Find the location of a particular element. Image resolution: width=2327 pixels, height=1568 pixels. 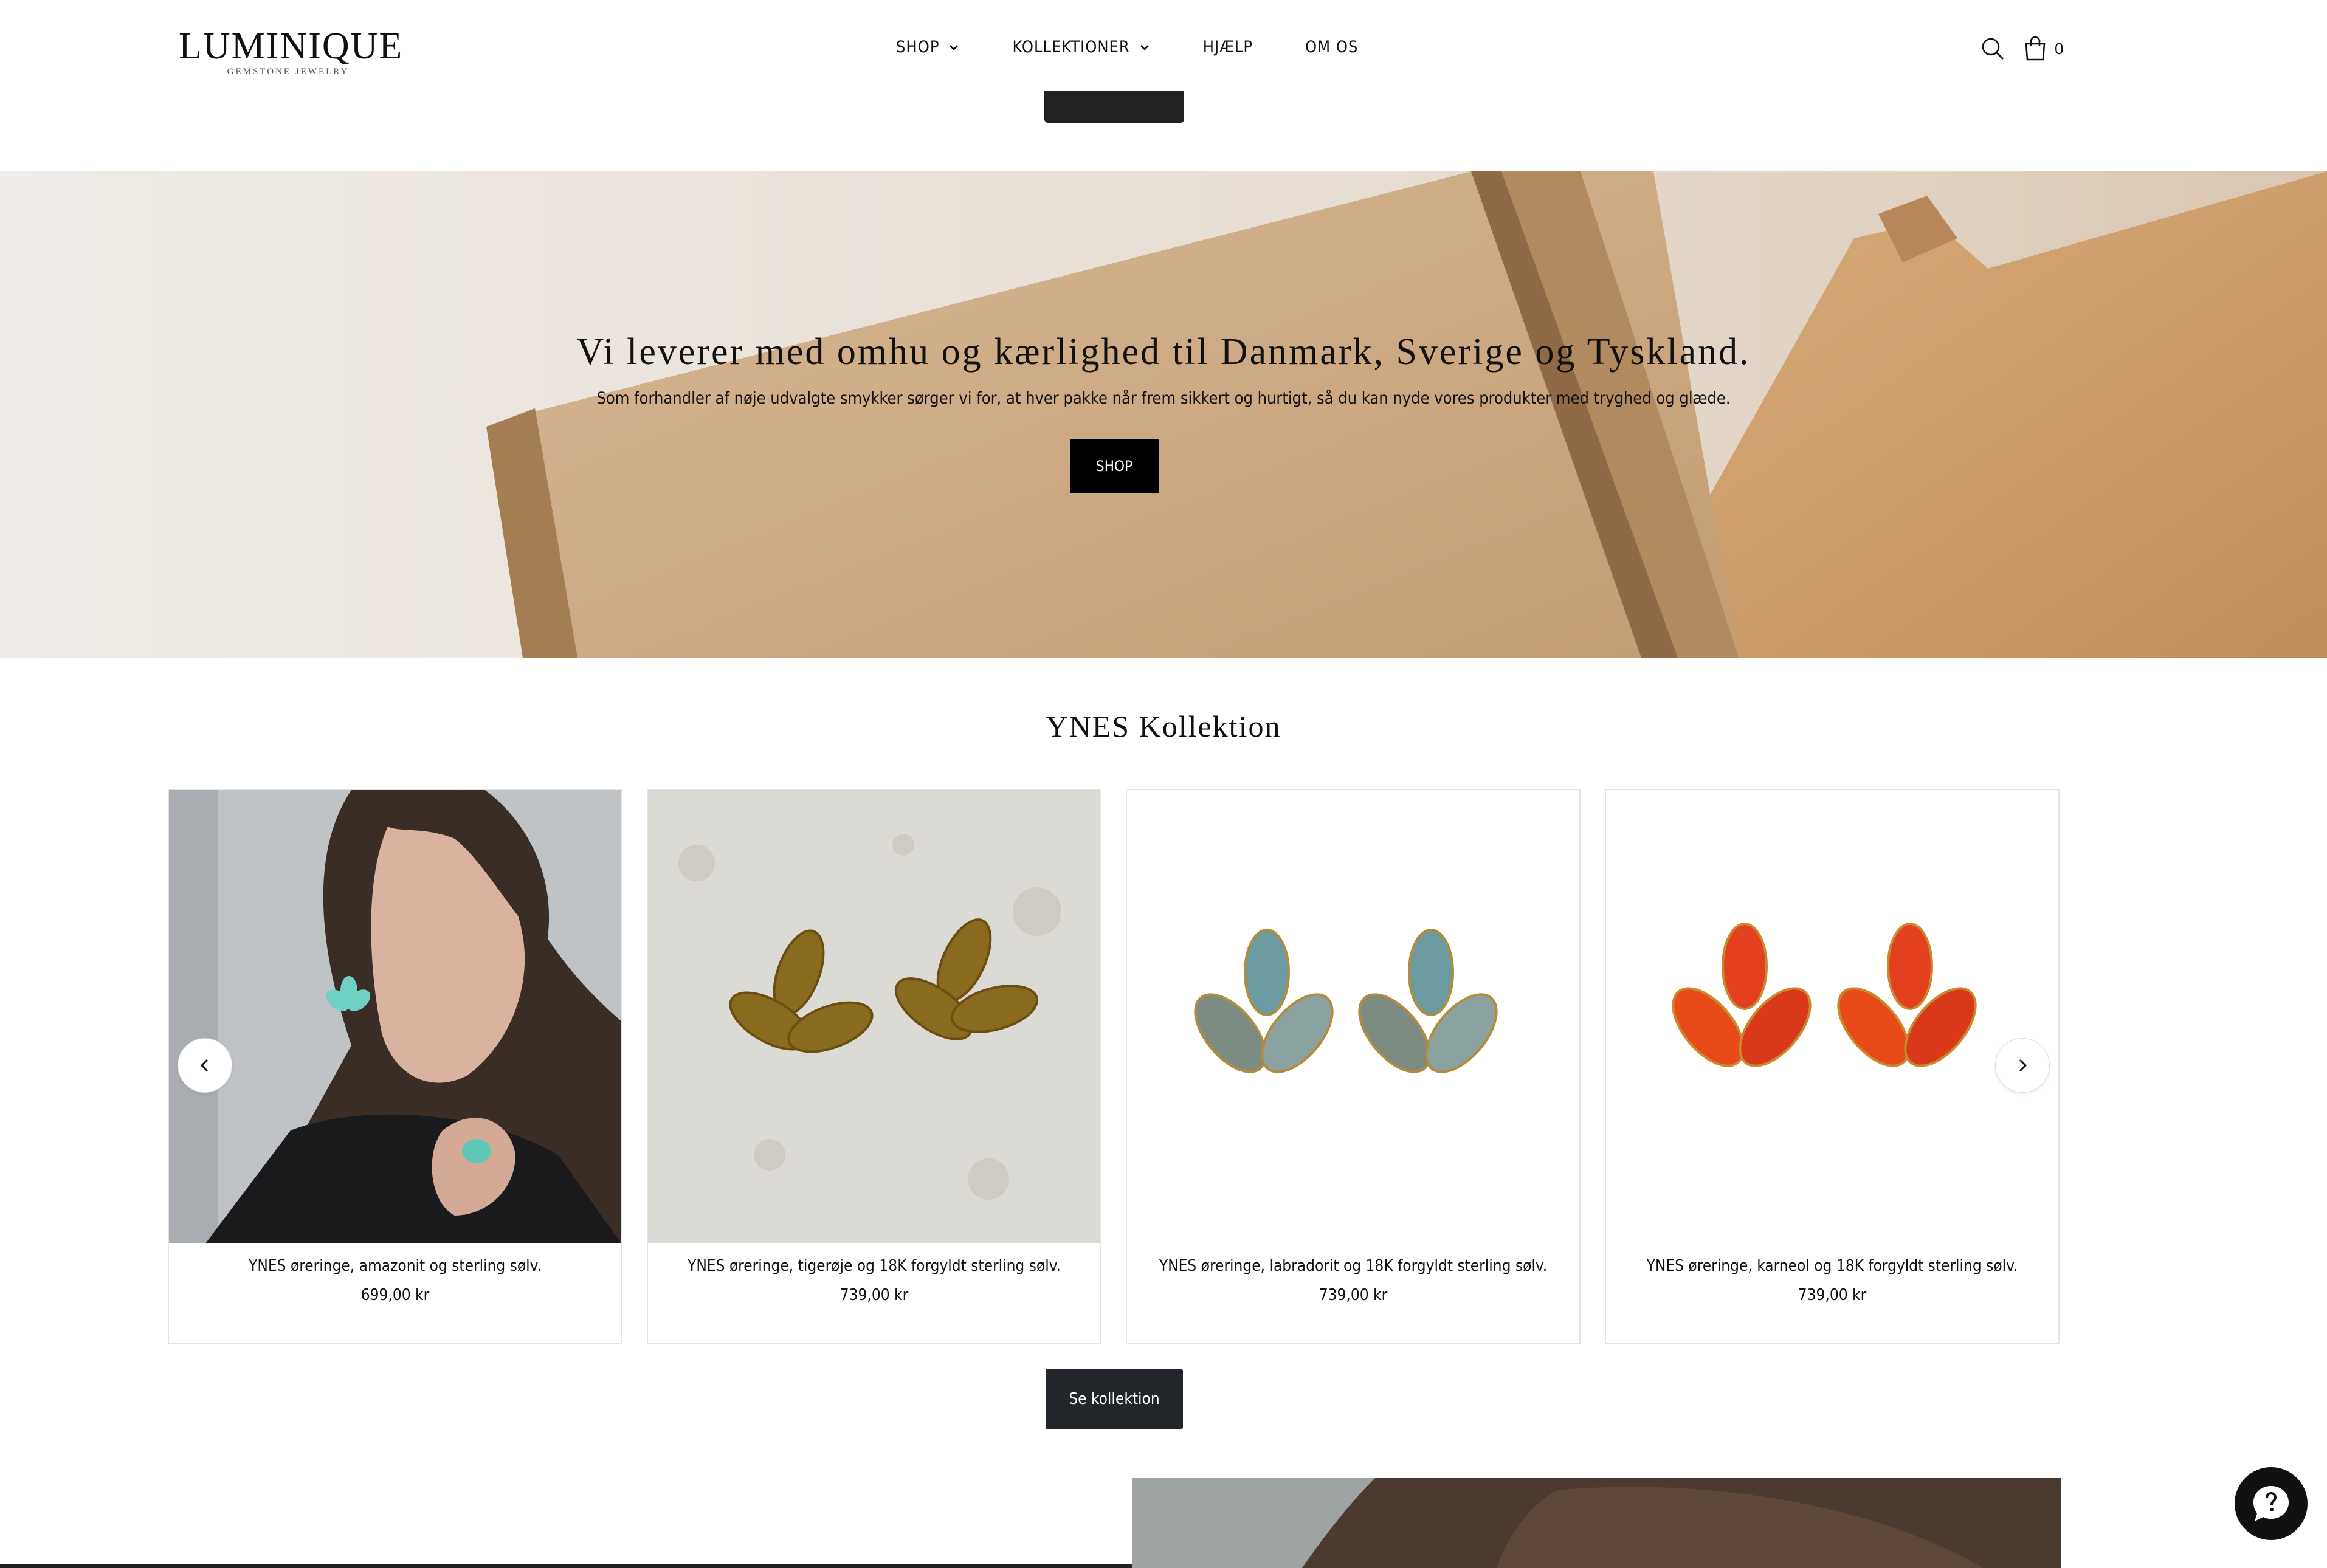

logo-text: LUMINIQUE is located at coordinates (291, 46).